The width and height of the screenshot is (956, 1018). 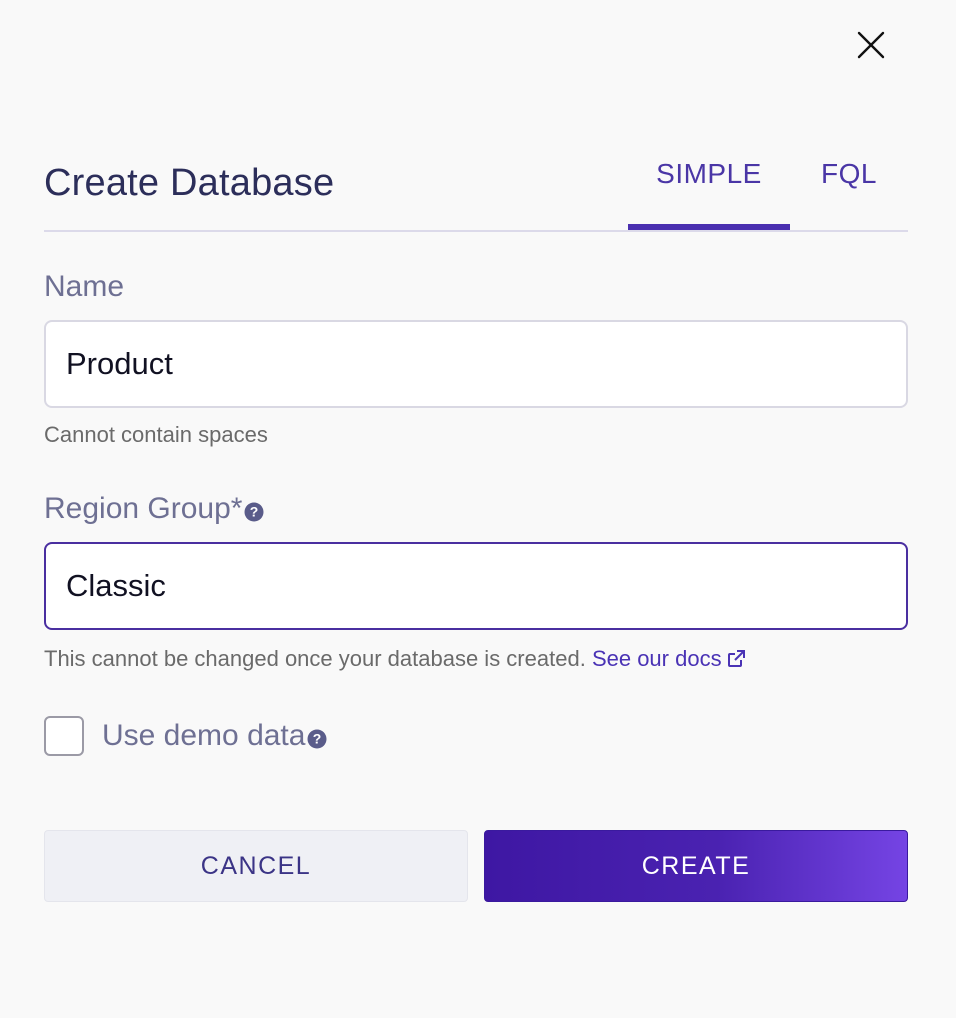 I want to click on demo-data-label: Use demo data ?, so click(x=214, y=736).